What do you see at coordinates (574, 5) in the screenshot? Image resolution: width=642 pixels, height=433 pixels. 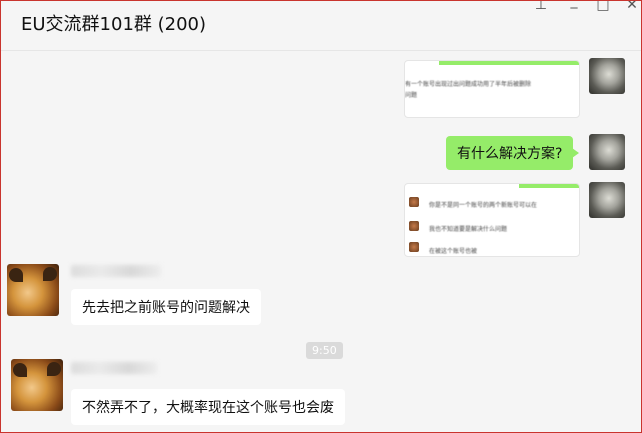 I see `minimize-icon: _` at bounding box center [574, 5].